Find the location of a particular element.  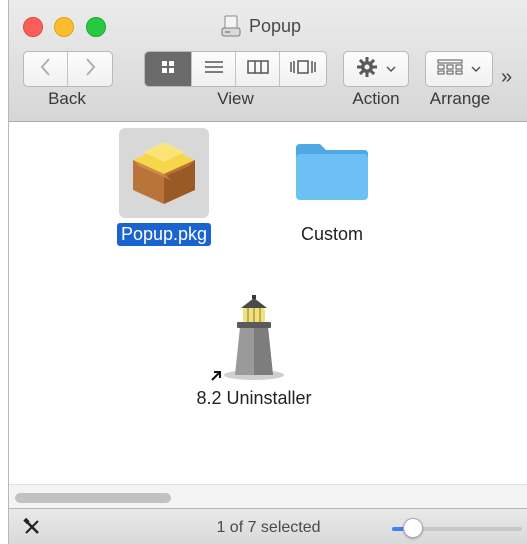

file-item-custom: Custom is located at coordinates (332, 187).